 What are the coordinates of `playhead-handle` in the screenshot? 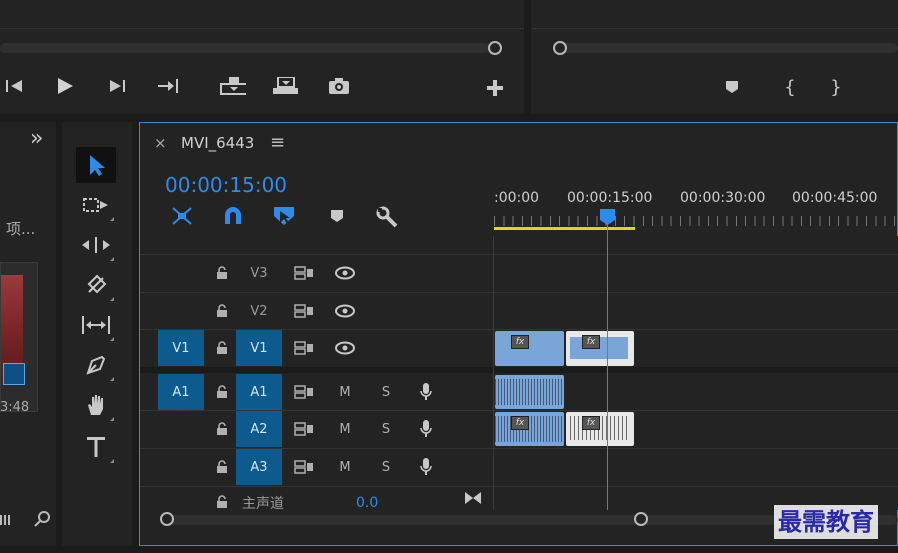 It's located at (607, 217).